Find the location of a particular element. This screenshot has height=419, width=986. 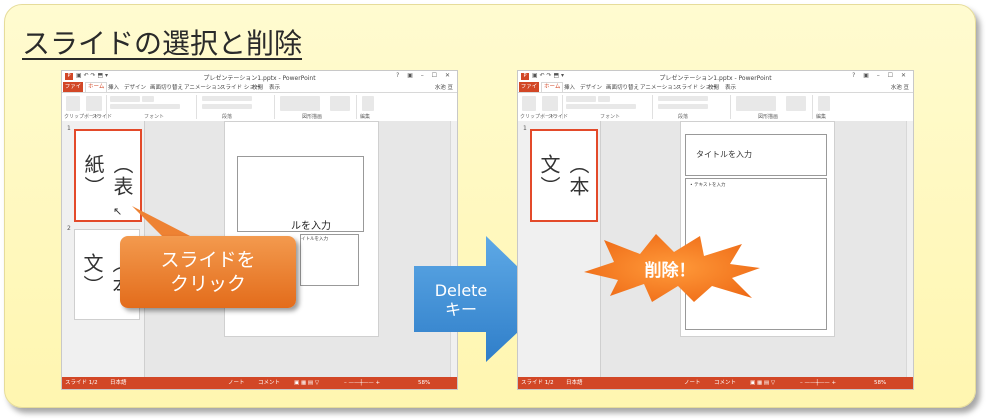

title-placeholder-text: タイトルを入力 is located at coordinates (724, 154).